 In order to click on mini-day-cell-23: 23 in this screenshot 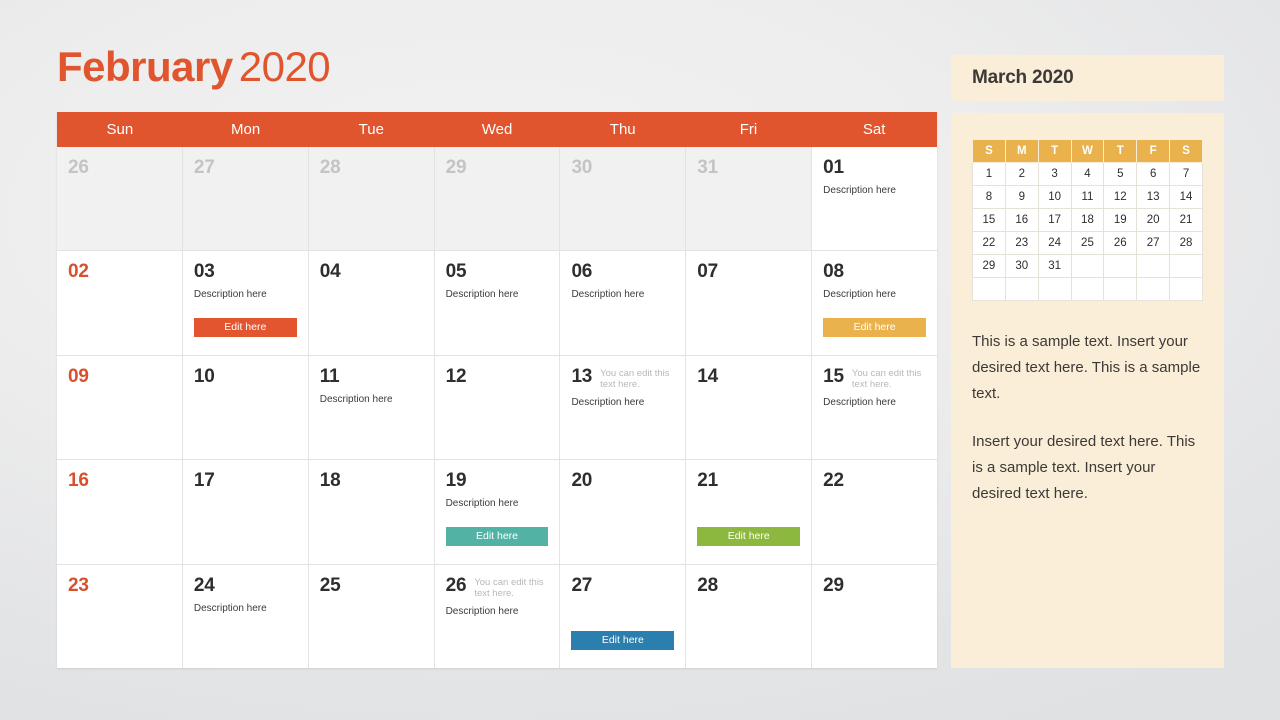, I will do `click(1021, 243)`.